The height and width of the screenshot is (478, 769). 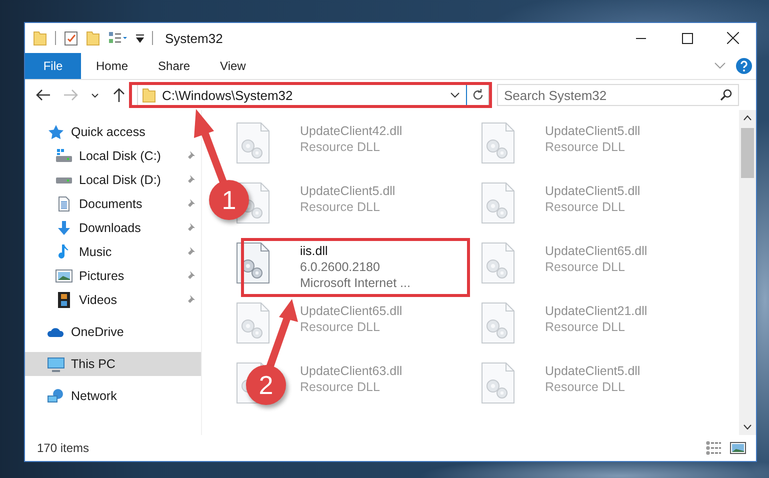 I want to click on new-folder-icon, so click(x=93, y=38).